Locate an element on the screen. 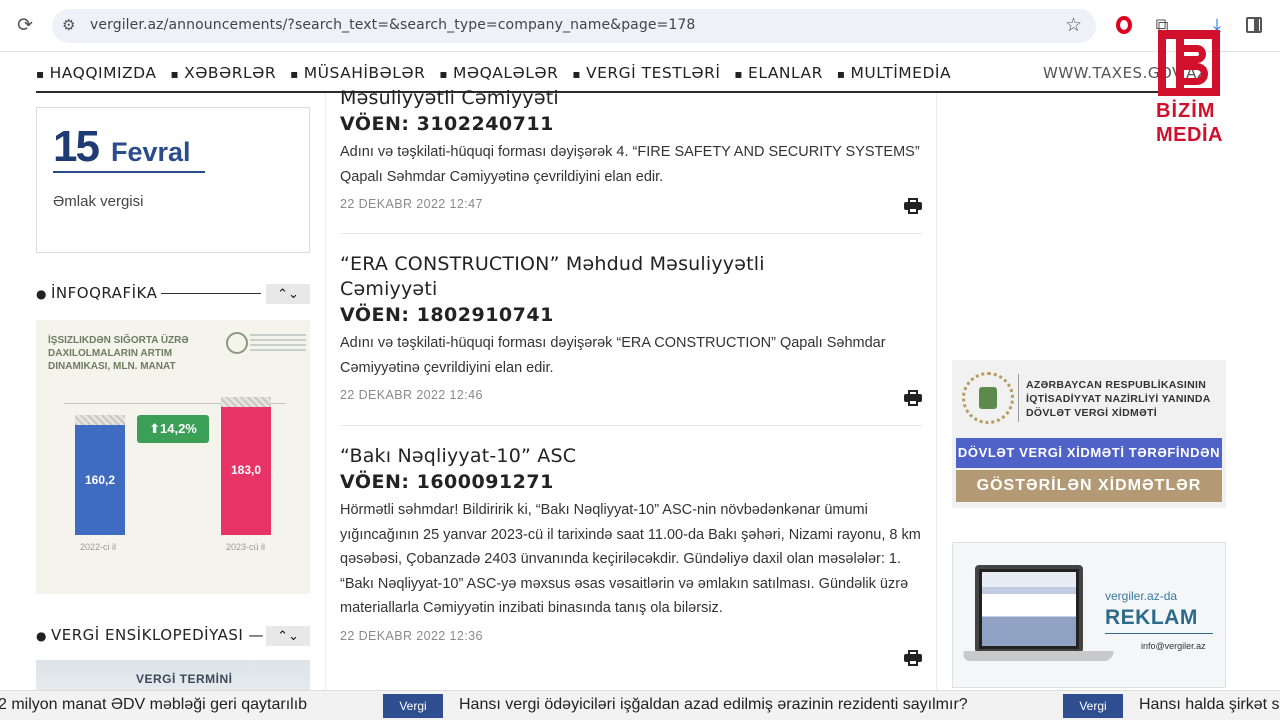 Image resolution: width=1280 pixels, height=720 pixels. bar-2022-value: 160,2 is located at coordinates (100, 480).